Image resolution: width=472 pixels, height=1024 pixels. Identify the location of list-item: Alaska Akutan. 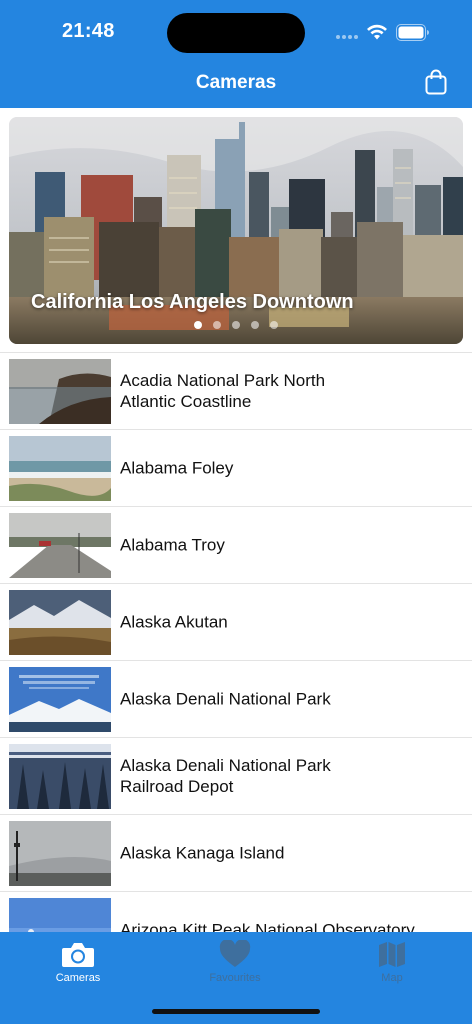
(236, 621).